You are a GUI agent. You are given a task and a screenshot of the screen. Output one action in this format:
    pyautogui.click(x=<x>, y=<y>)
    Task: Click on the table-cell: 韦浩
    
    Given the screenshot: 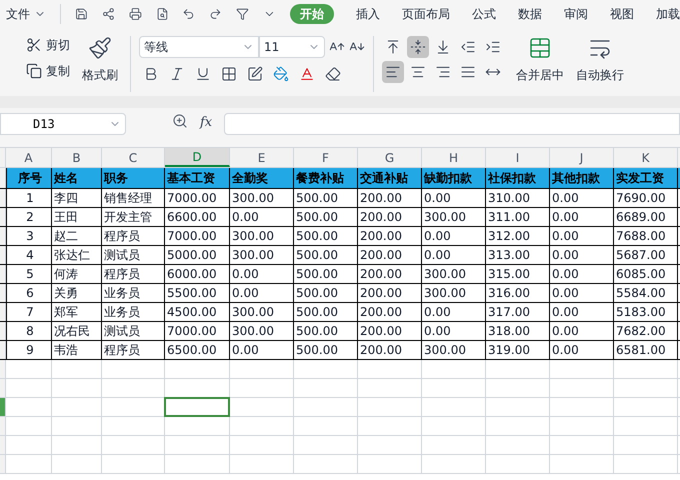 What is the action you would take?
    pyautogui.click(x=77, y=350)
    